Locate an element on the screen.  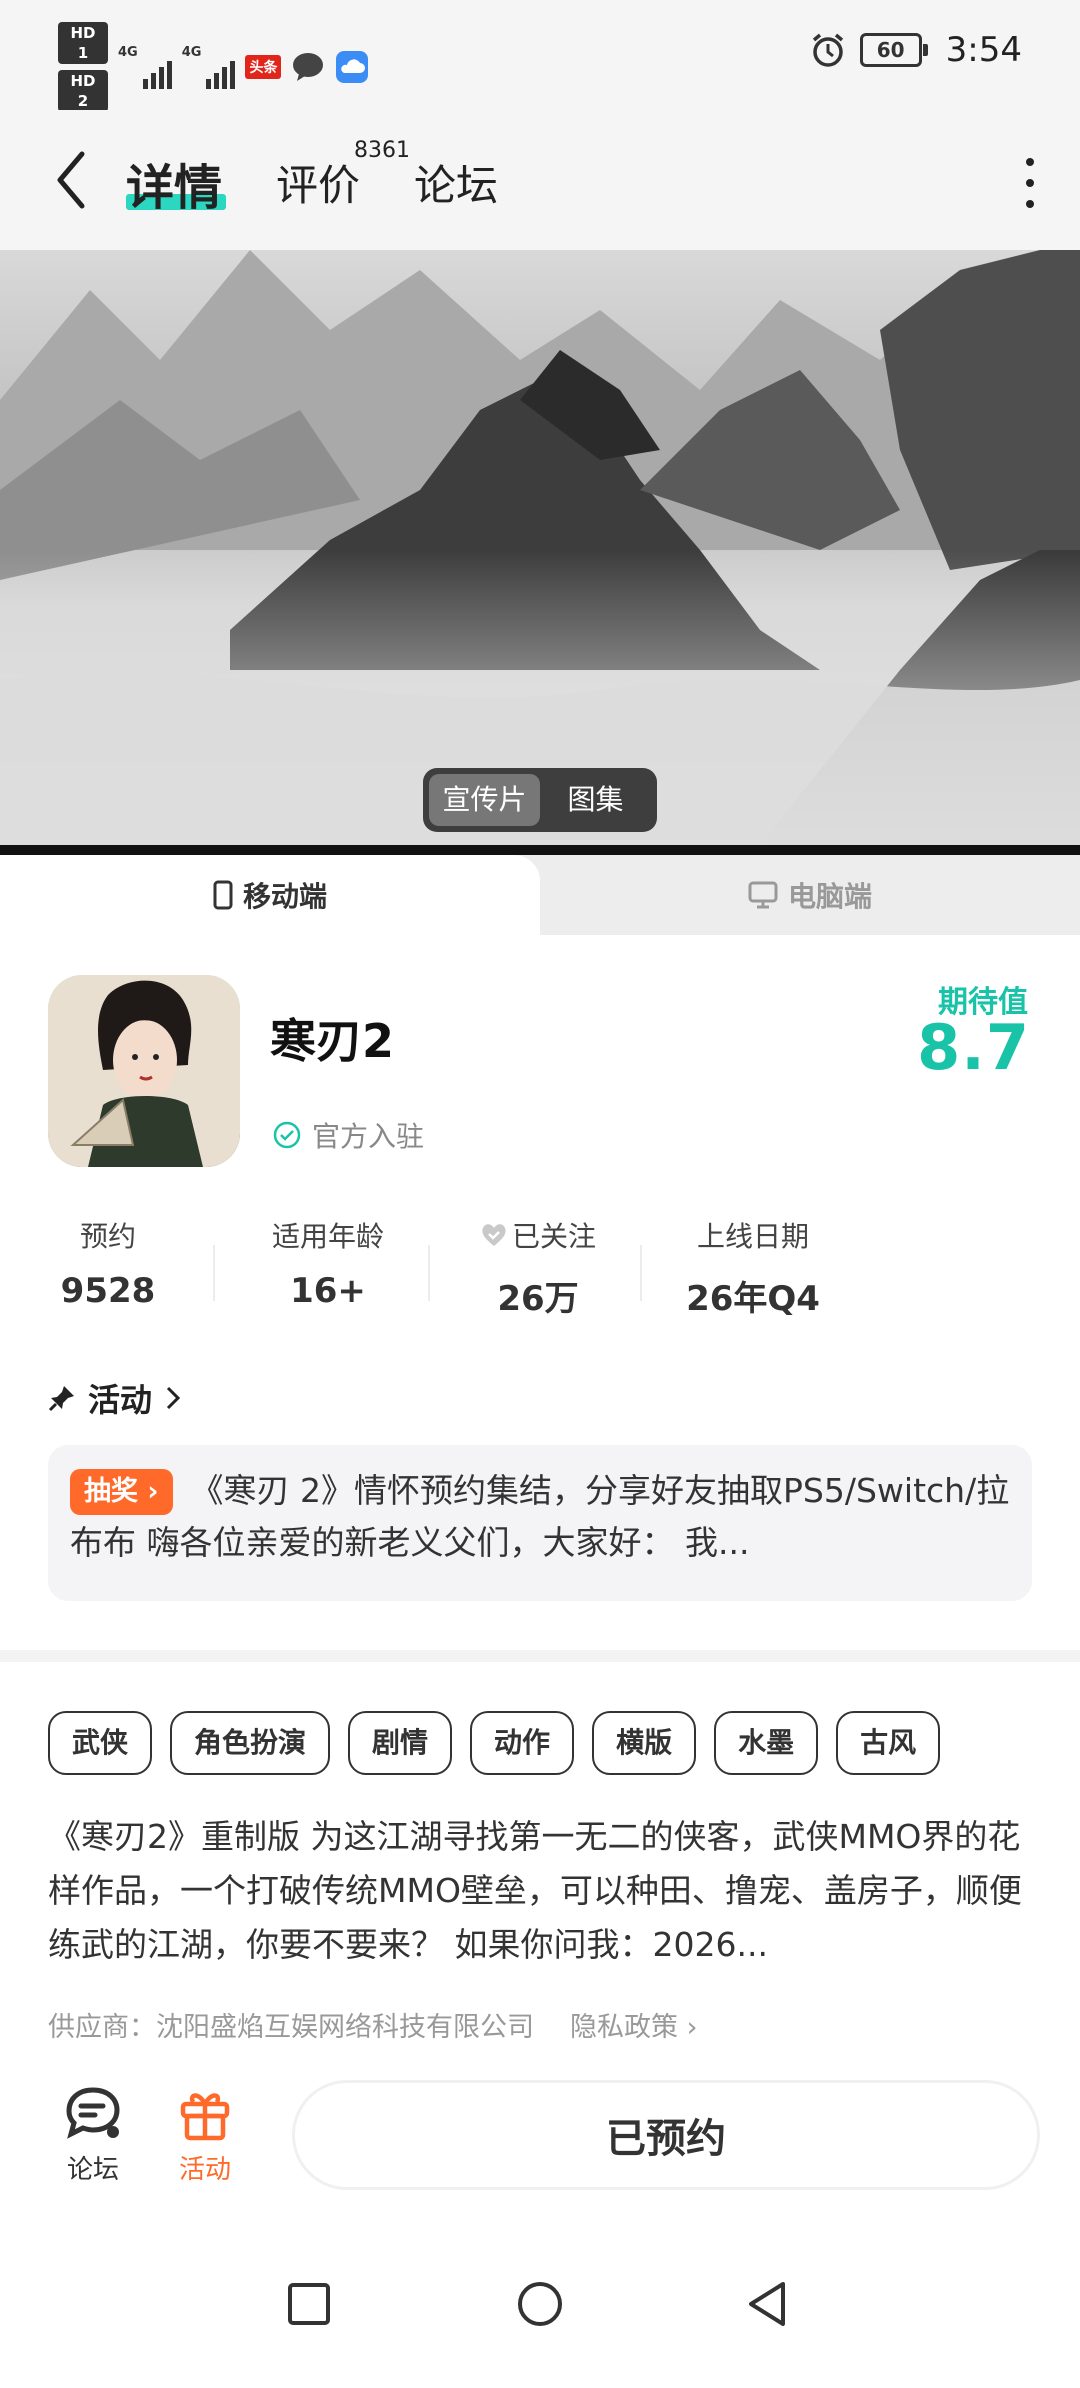
tag-item: 横版 is located at coordinates (644, 1743).